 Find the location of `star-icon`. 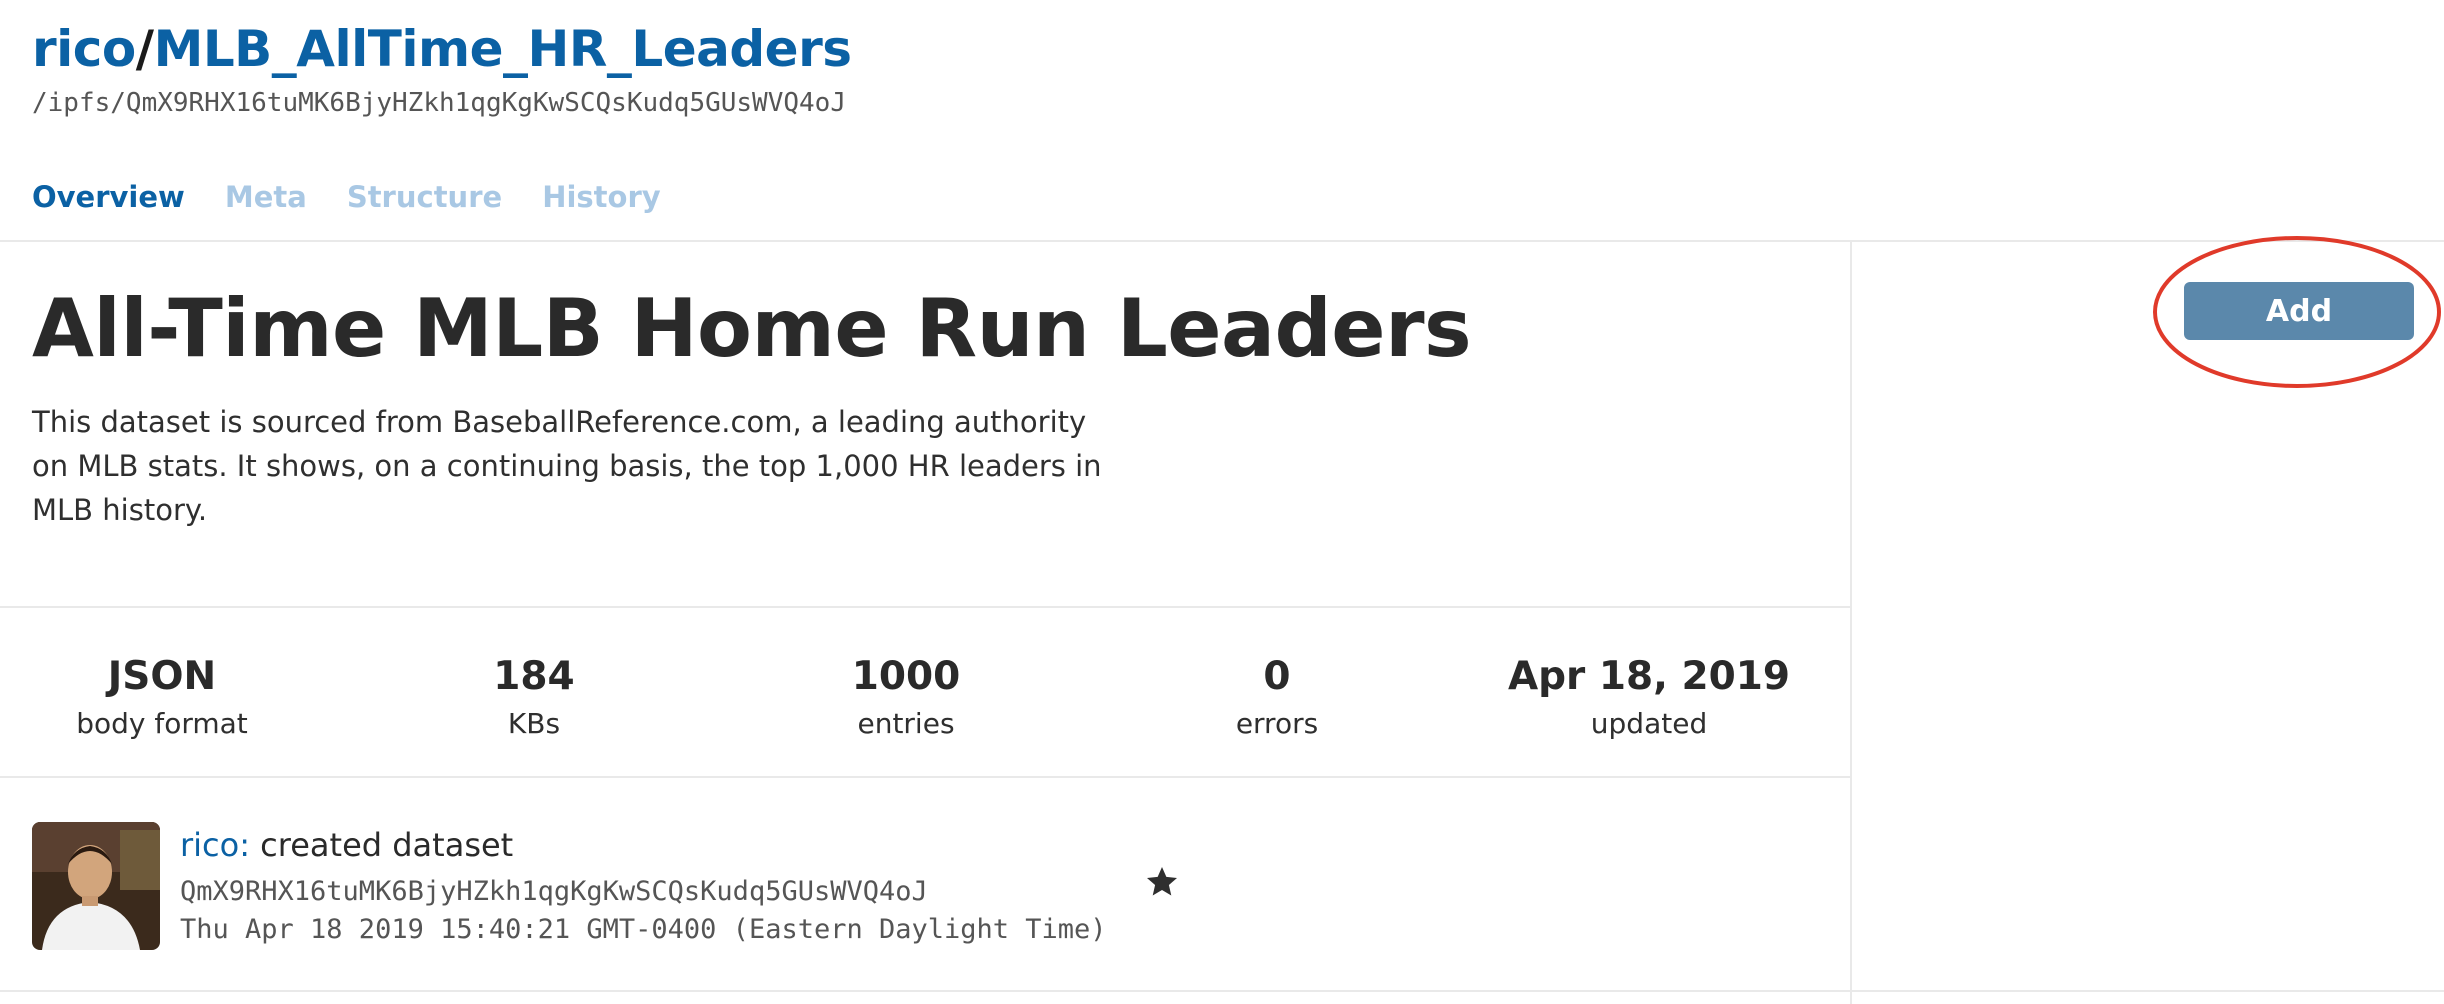

star-icon is located at coordinates (1162, 882).